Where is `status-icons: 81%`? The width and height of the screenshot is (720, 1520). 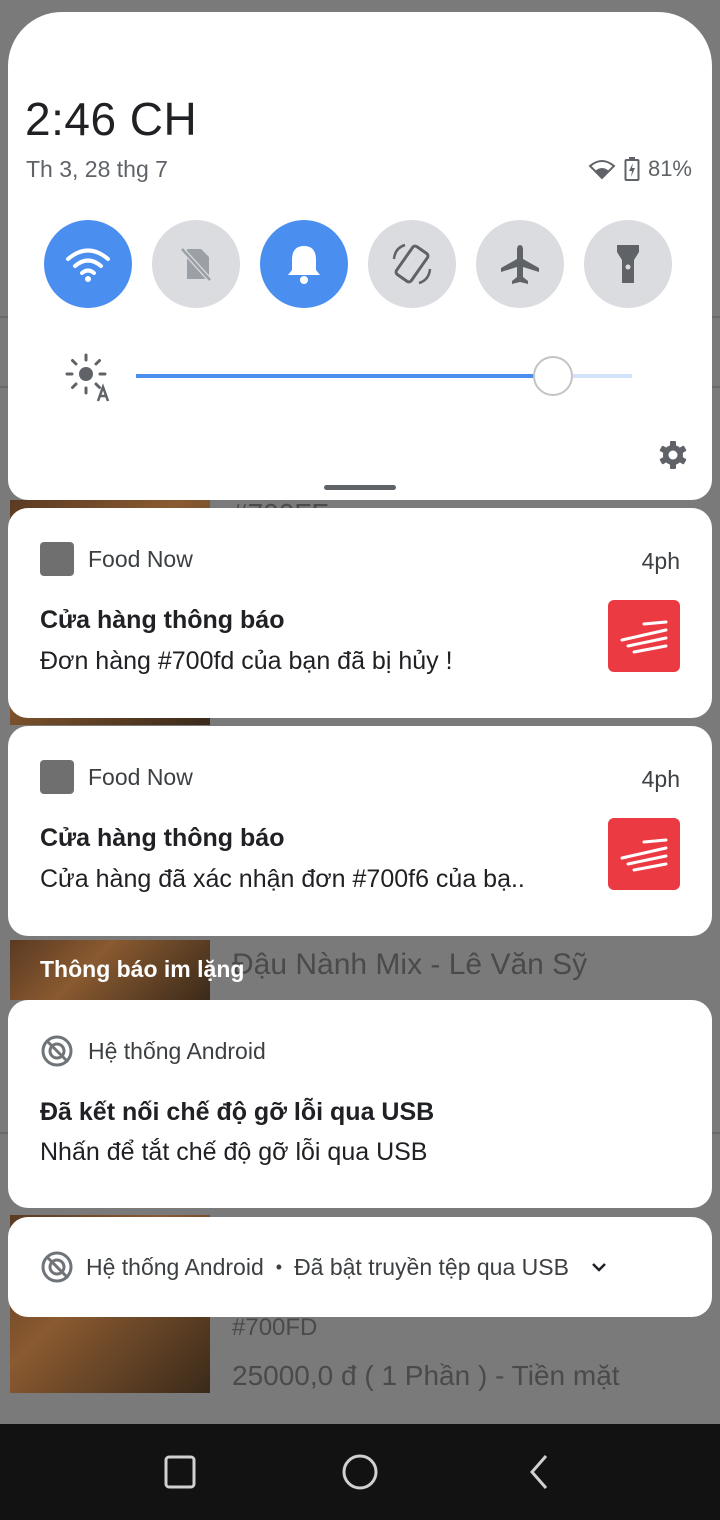 status-icons: 81% is located at coordinates (640, 169).